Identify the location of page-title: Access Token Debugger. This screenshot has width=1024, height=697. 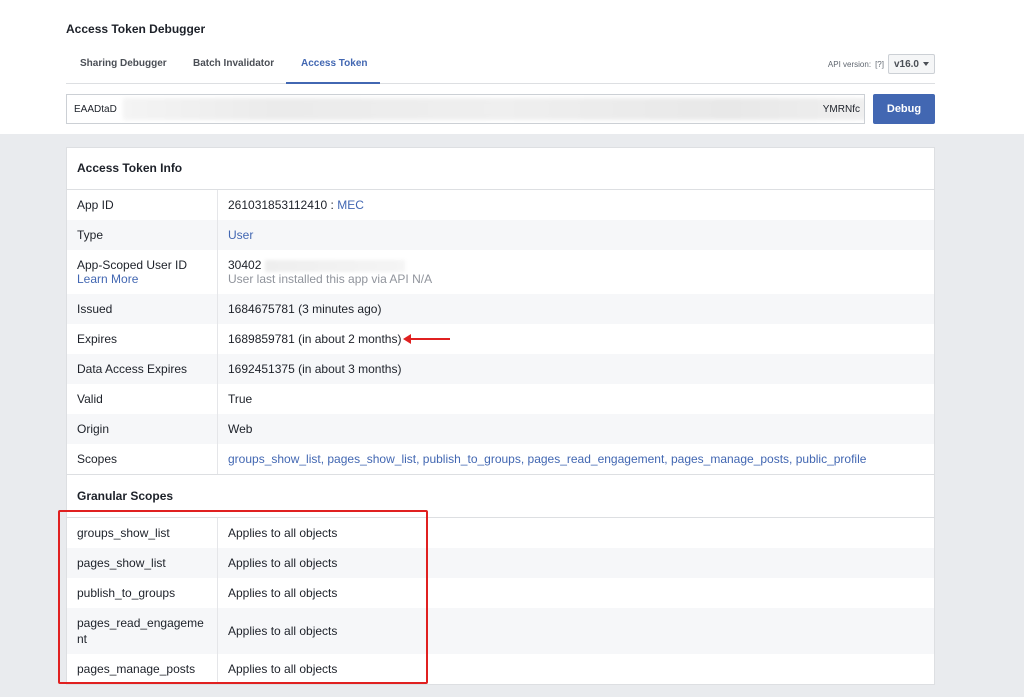
(136, 29).